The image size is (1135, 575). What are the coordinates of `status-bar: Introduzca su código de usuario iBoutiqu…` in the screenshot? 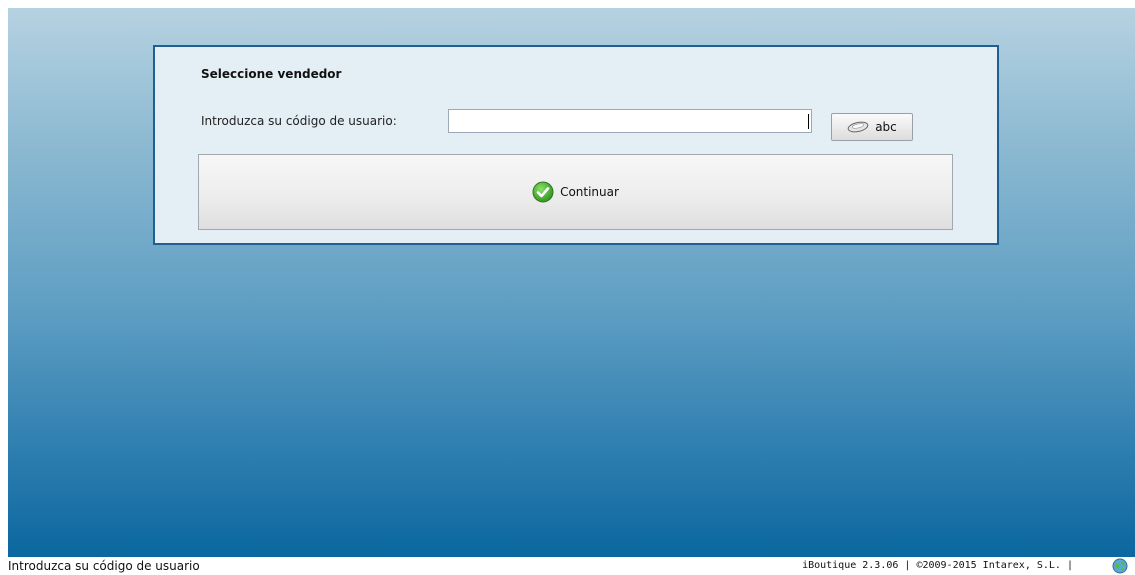 It's located at (567, 566).